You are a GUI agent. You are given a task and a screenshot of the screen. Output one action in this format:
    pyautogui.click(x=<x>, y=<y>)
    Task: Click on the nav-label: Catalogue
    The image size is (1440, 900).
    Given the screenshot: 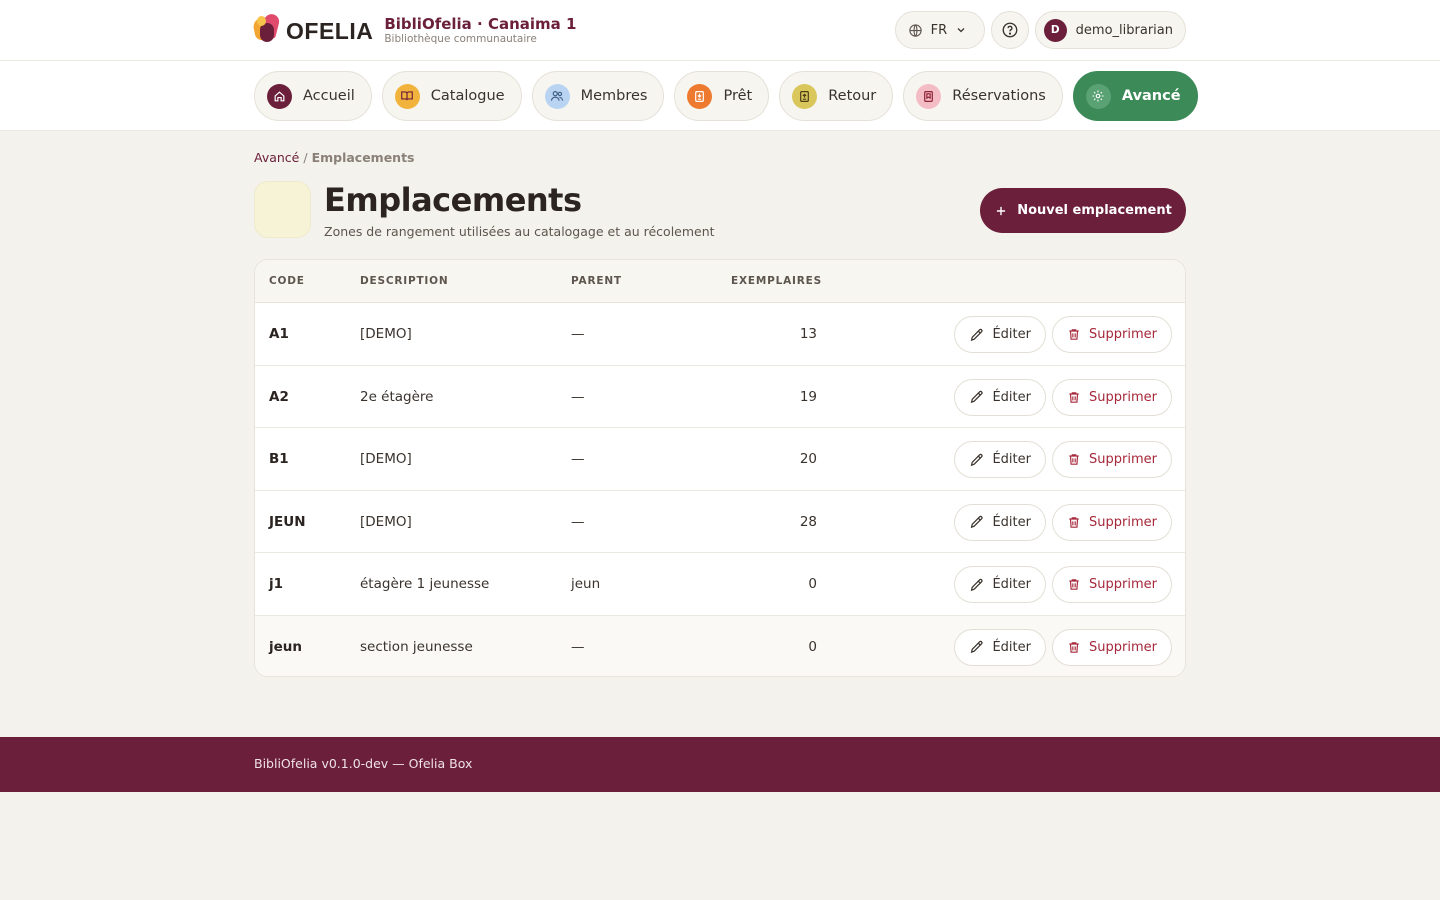 What is the action you would take?
    pyautogui.click(x=467, y=96)
    